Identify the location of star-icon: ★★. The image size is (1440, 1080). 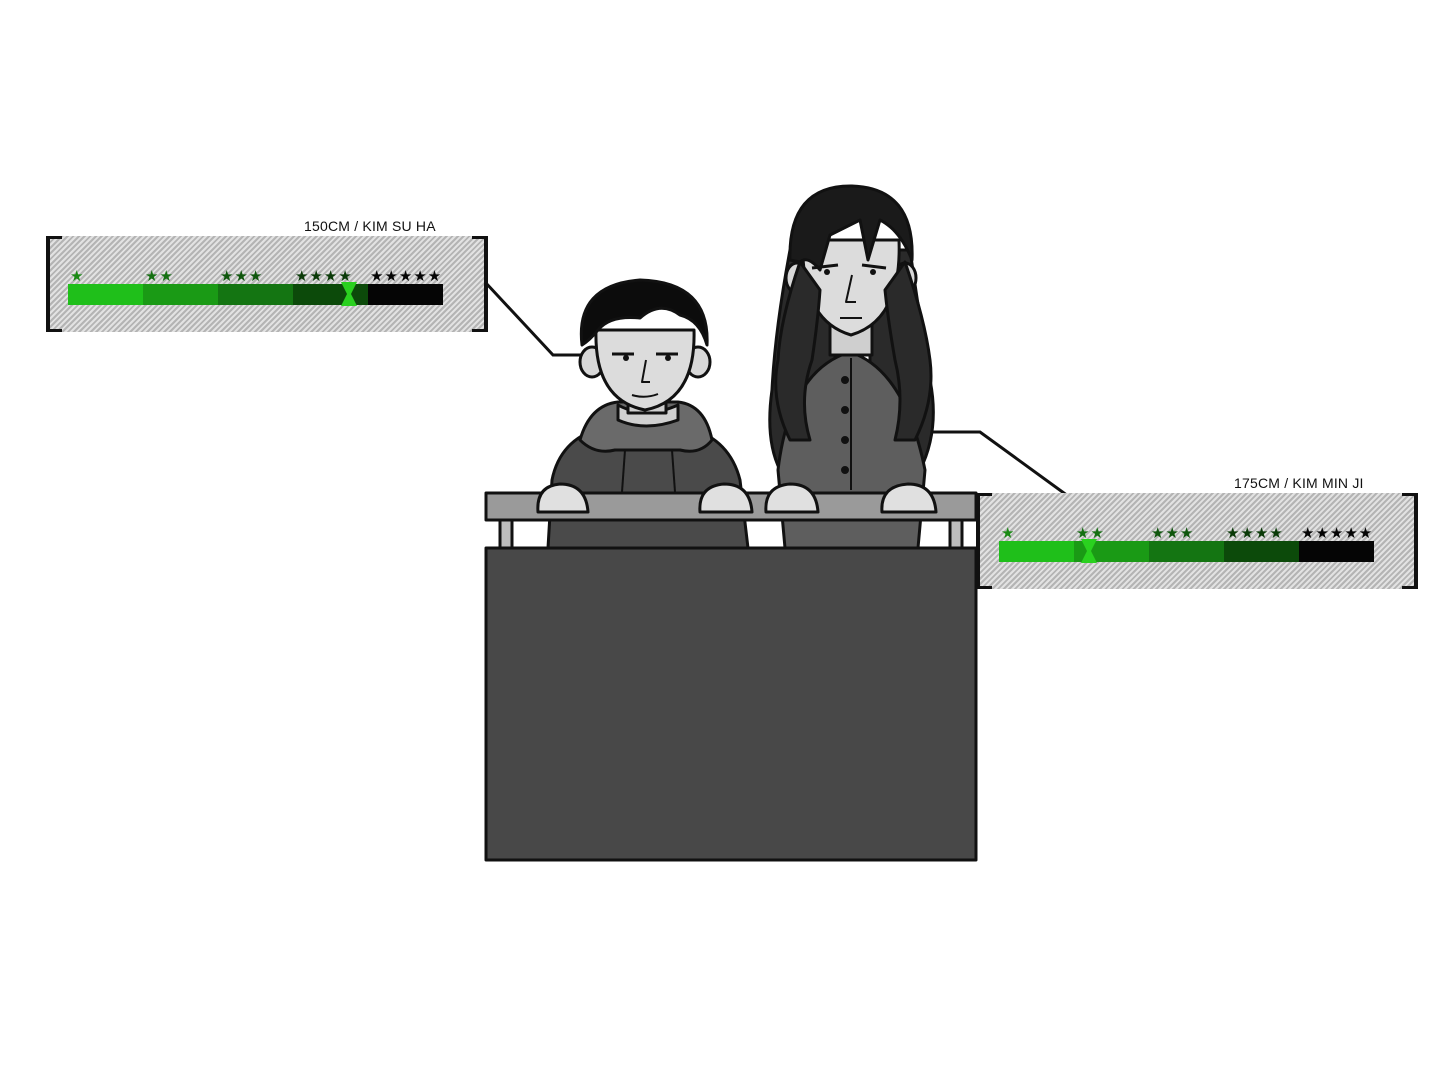
(159, 276).